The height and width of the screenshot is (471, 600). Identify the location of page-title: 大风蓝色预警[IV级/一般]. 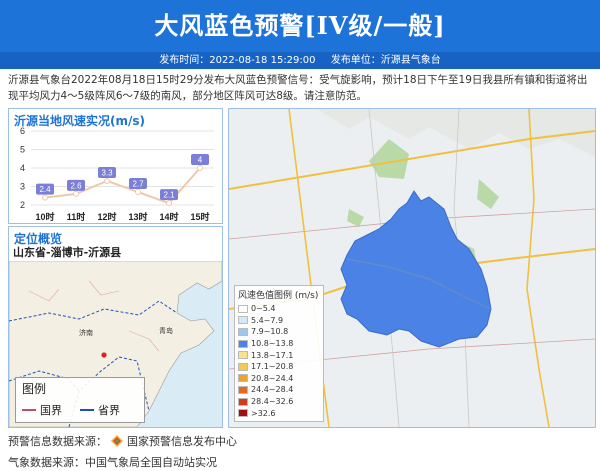
(300, 25).